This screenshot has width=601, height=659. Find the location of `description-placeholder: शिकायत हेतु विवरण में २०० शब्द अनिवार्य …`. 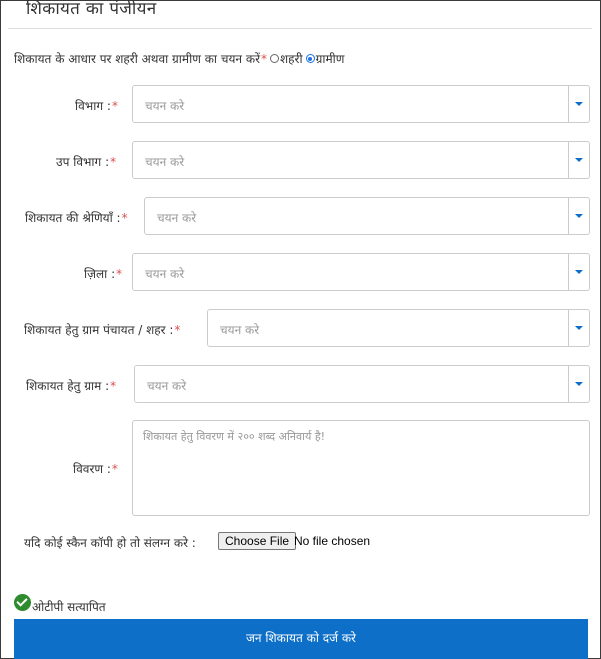

description-placeholder: शिकायत हेतु विवरण में २०० शब्द अनिवार्य … is located at coordinates (234, 436).